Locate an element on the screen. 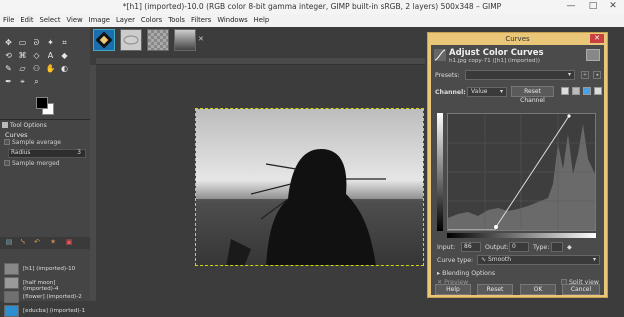  sample-average-check: Sample average is located at coordinates (32, 142).